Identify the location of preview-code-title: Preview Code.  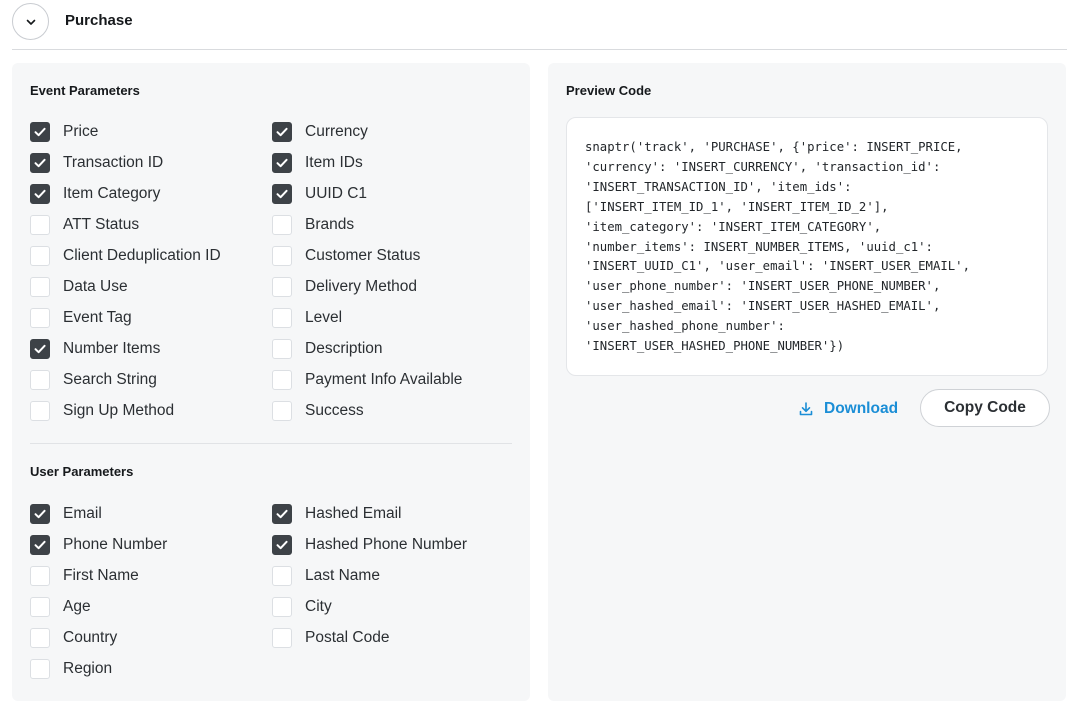
(609, 90).